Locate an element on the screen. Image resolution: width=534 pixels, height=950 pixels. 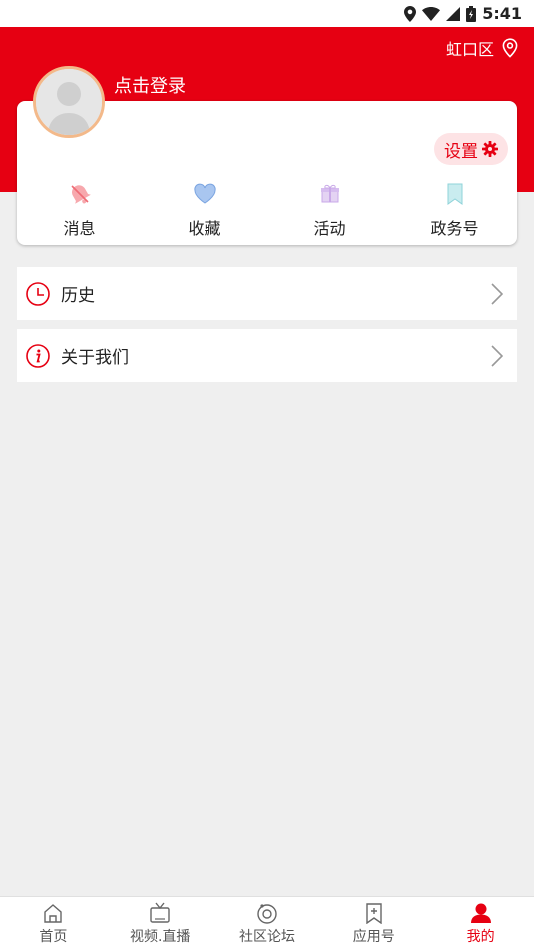
nav-item-app-accounts: 应用号 is located at coordinates (373, 923).